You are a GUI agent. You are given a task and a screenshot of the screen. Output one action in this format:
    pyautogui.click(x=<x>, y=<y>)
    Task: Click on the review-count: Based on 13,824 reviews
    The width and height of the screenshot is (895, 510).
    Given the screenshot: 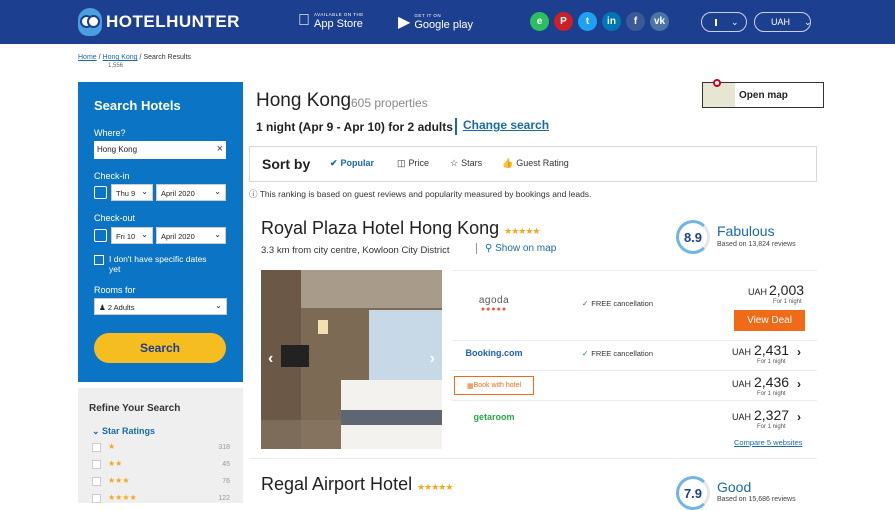 What is the action you would take?
    pyautogui.click(x=756, y=244)
    